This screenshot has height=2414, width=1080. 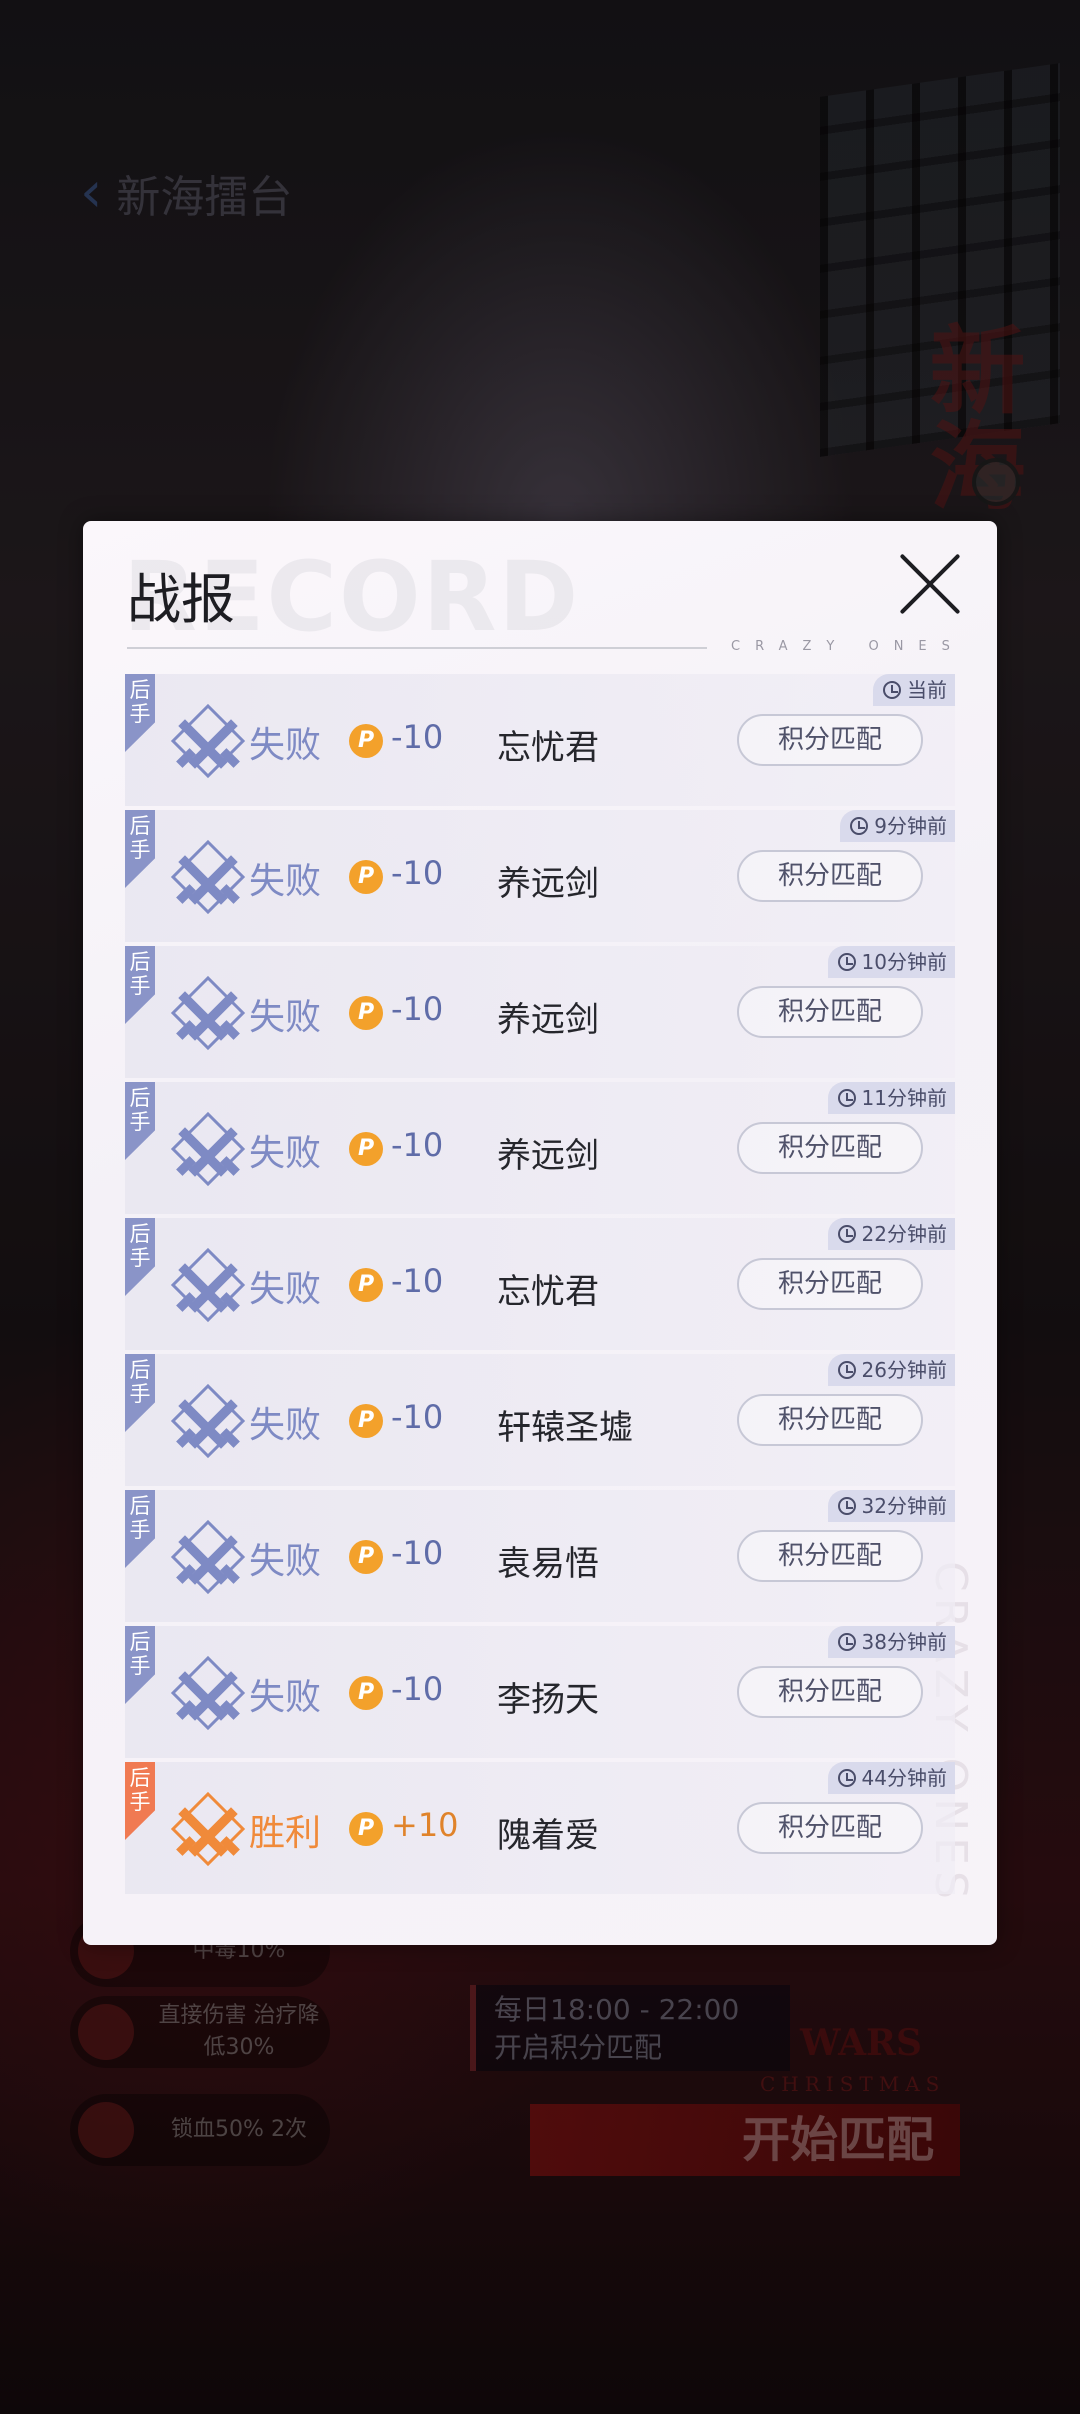 What do you see at coordinates (181, 599) in the screenshot?
I see `dialog-title: 战报` at bounding box center [181, 599].